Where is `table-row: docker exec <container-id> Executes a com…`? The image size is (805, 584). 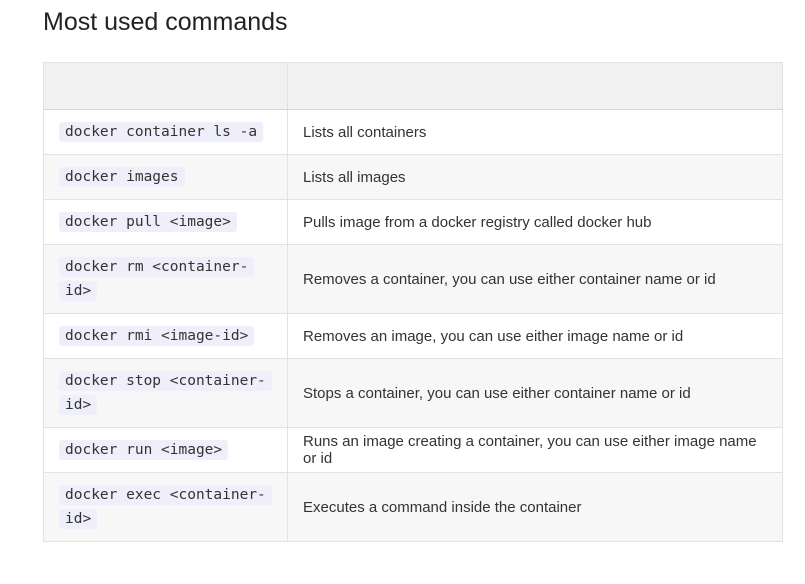 table-row: docker exec <container-id> Executes a com… is located at coordinates (413, 507).